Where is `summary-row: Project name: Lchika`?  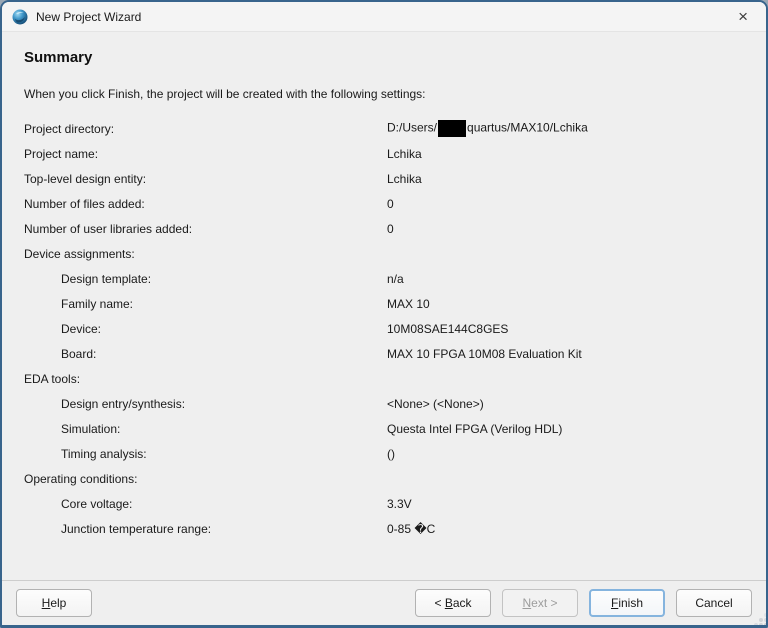 summary-row: Project name: Lchika is located at coordinates (384, 153).